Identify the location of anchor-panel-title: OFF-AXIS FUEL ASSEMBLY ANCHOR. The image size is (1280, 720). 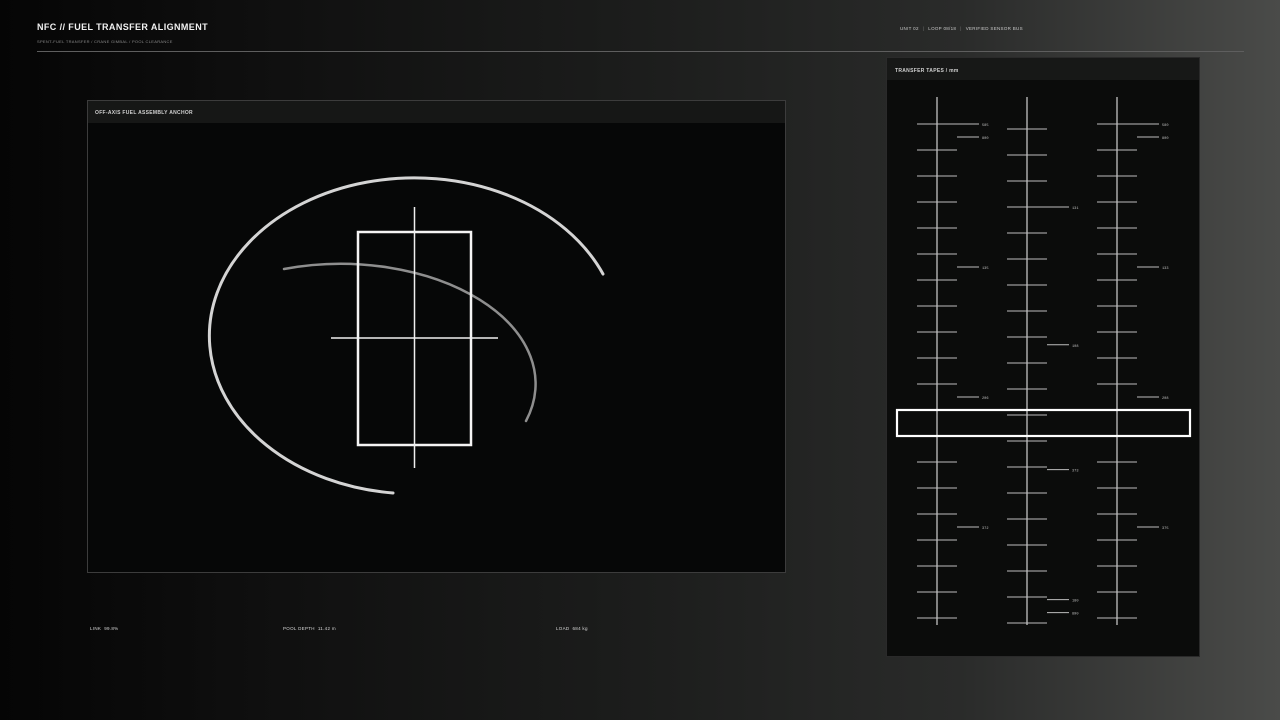
(144, 113).